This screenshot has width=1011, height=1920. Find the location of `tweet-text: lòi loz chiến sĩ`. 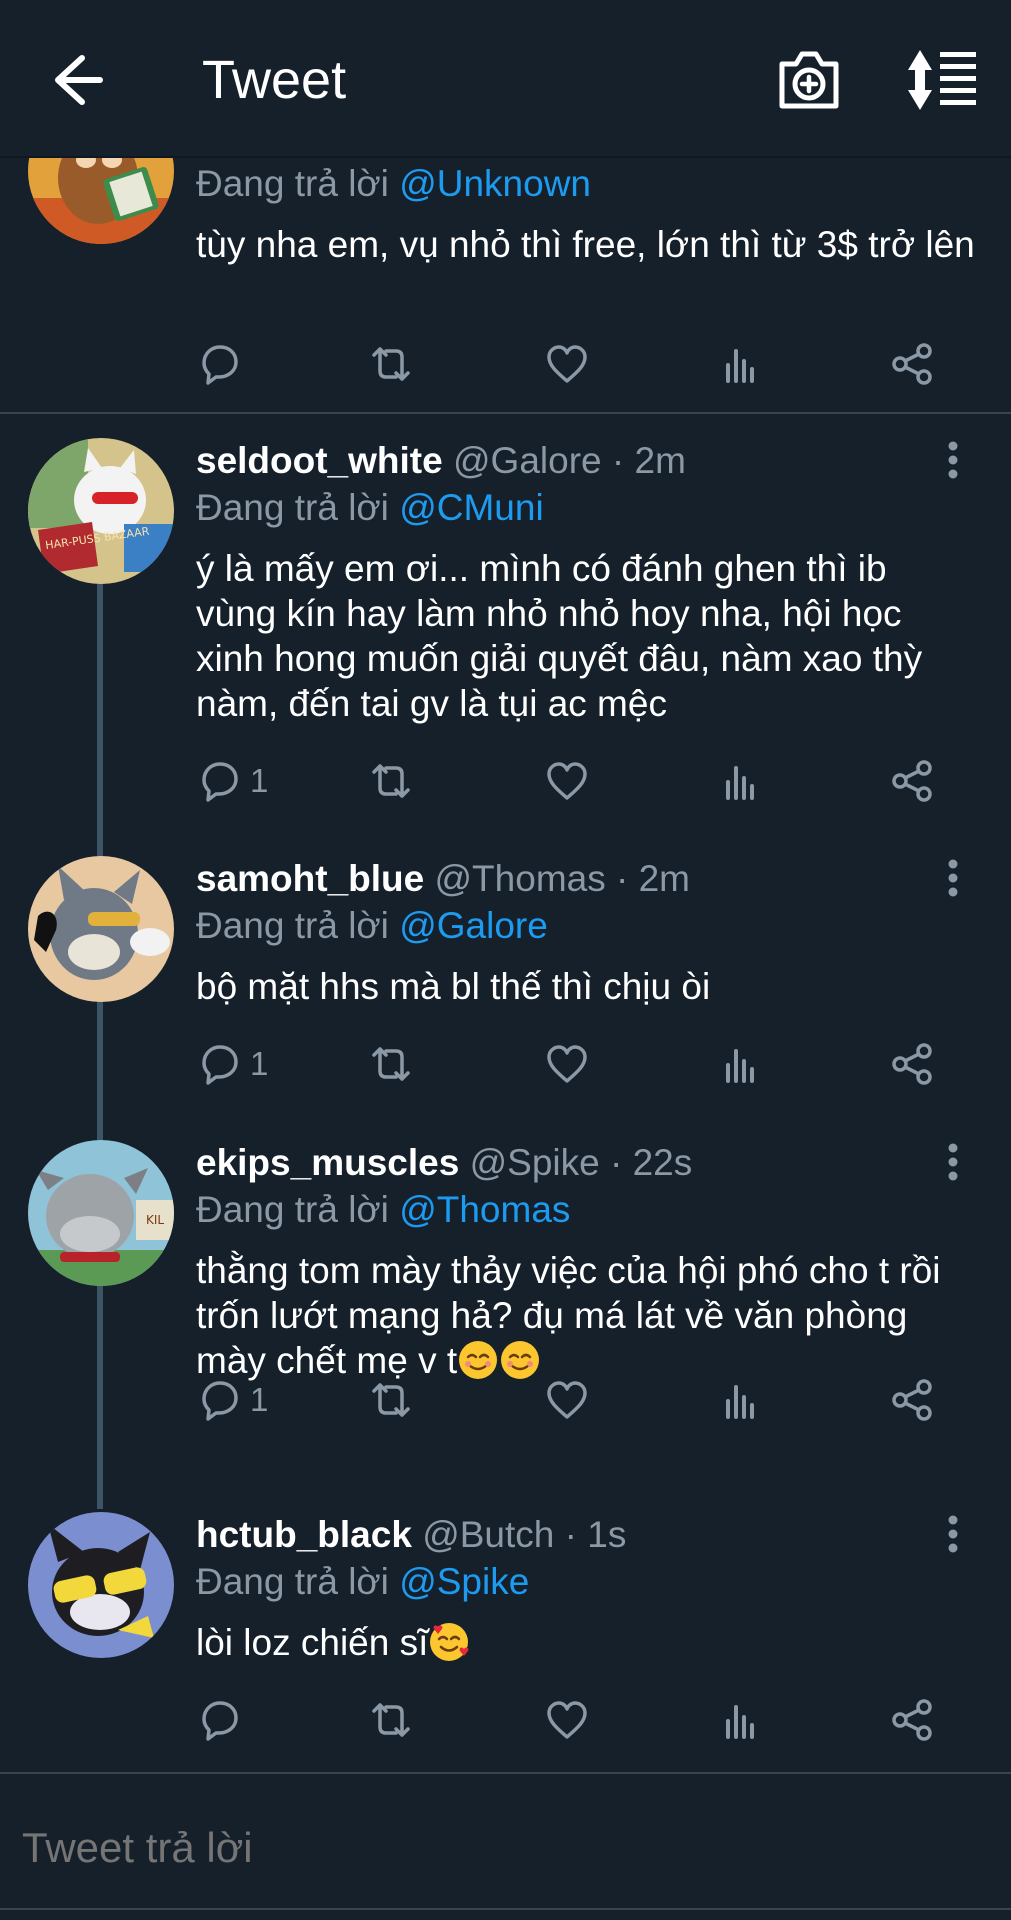

tweet-text: lòi loz chiến sĩ is located at coordinates (586, 1642).